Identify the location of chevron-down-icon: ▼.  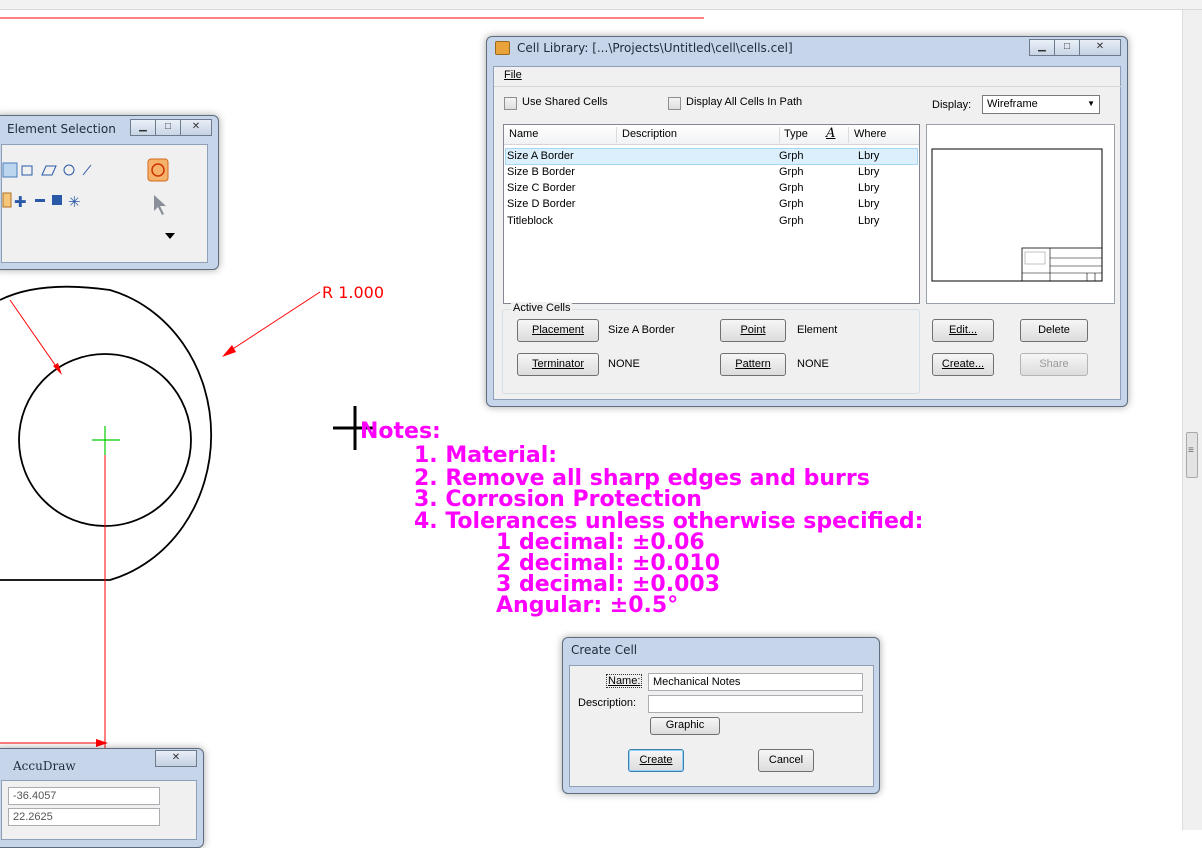
(1091, 103).